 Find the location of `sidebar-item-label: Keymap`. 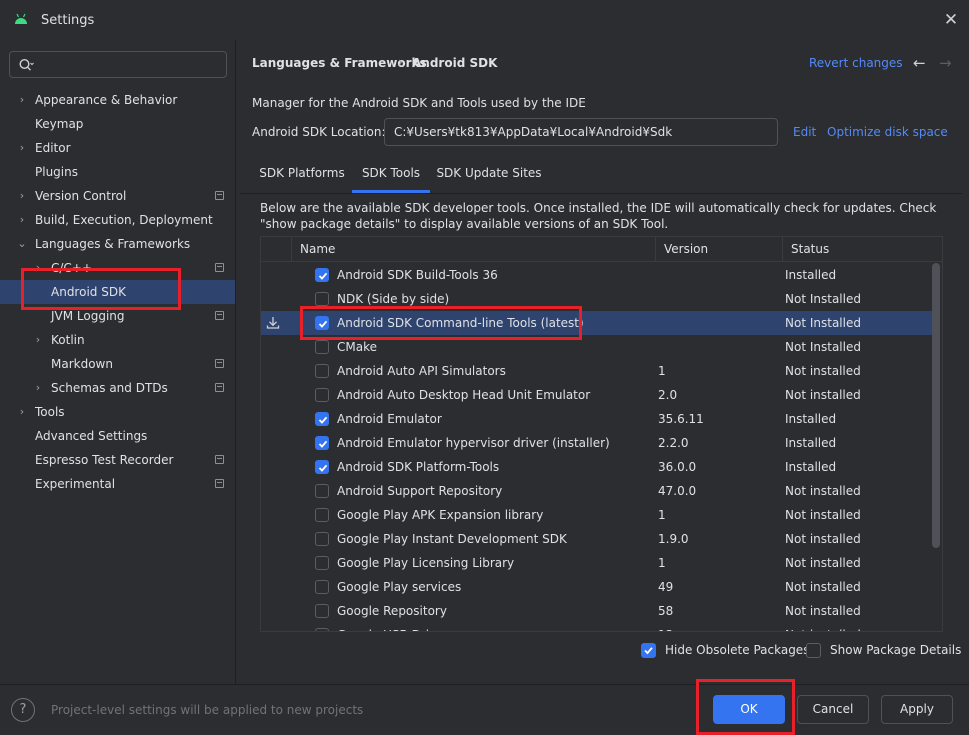

sidebar-item-label: Keymap is located at coordinates (59, 124).